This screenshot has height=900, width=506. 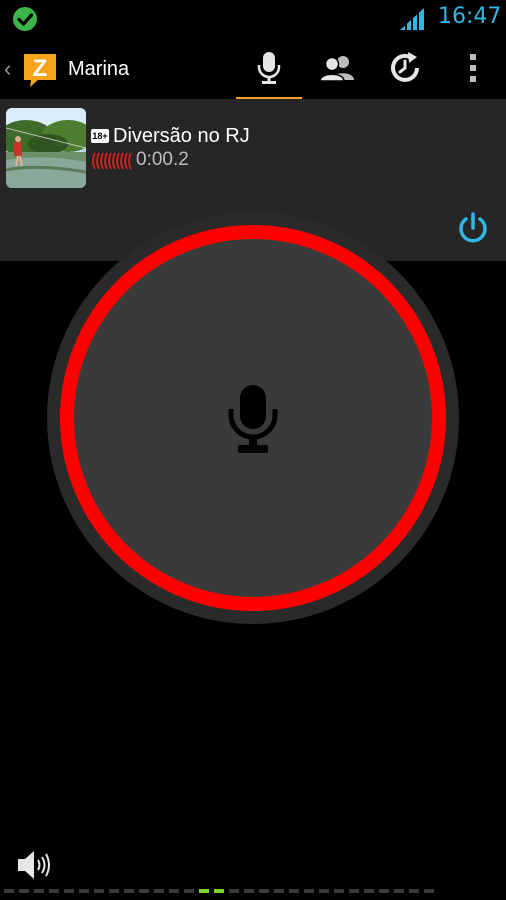 I want to click on tab-contacts, so click(x=337, y=68).